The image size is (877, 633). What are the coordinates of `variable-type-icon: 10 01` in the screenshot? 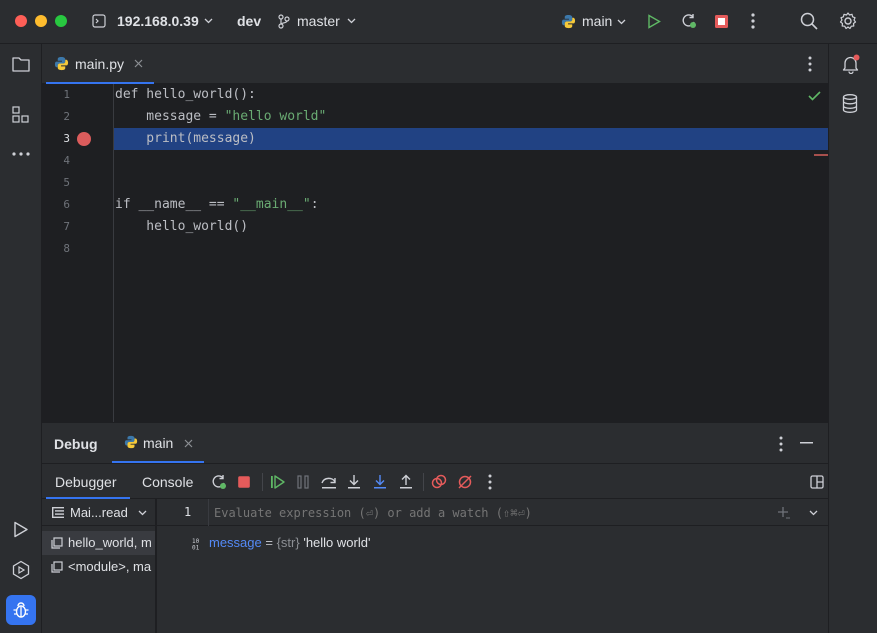 It's located at (198, 543).